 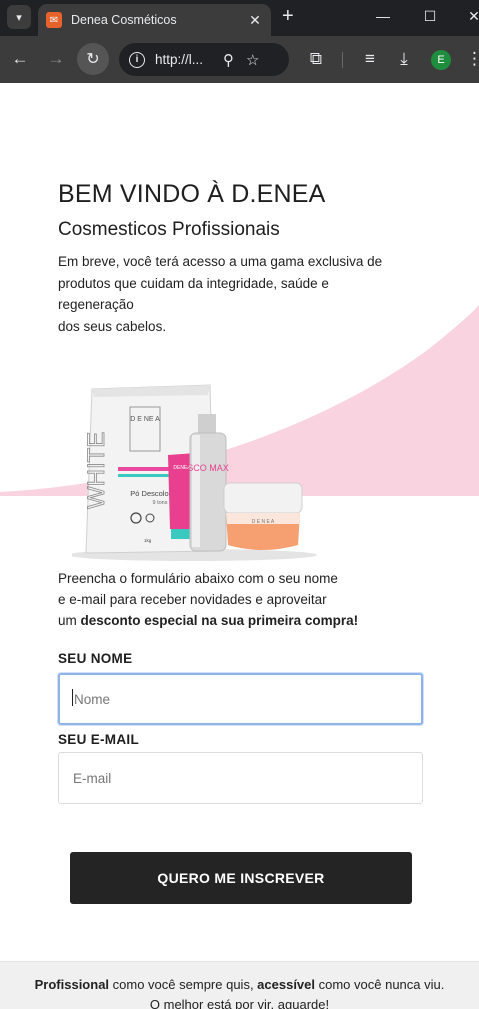 What do you see at coordinates (160, 503) in the screenshot?
I see `bag-tons-text: 9 tons` at bounding box center [160, 503].